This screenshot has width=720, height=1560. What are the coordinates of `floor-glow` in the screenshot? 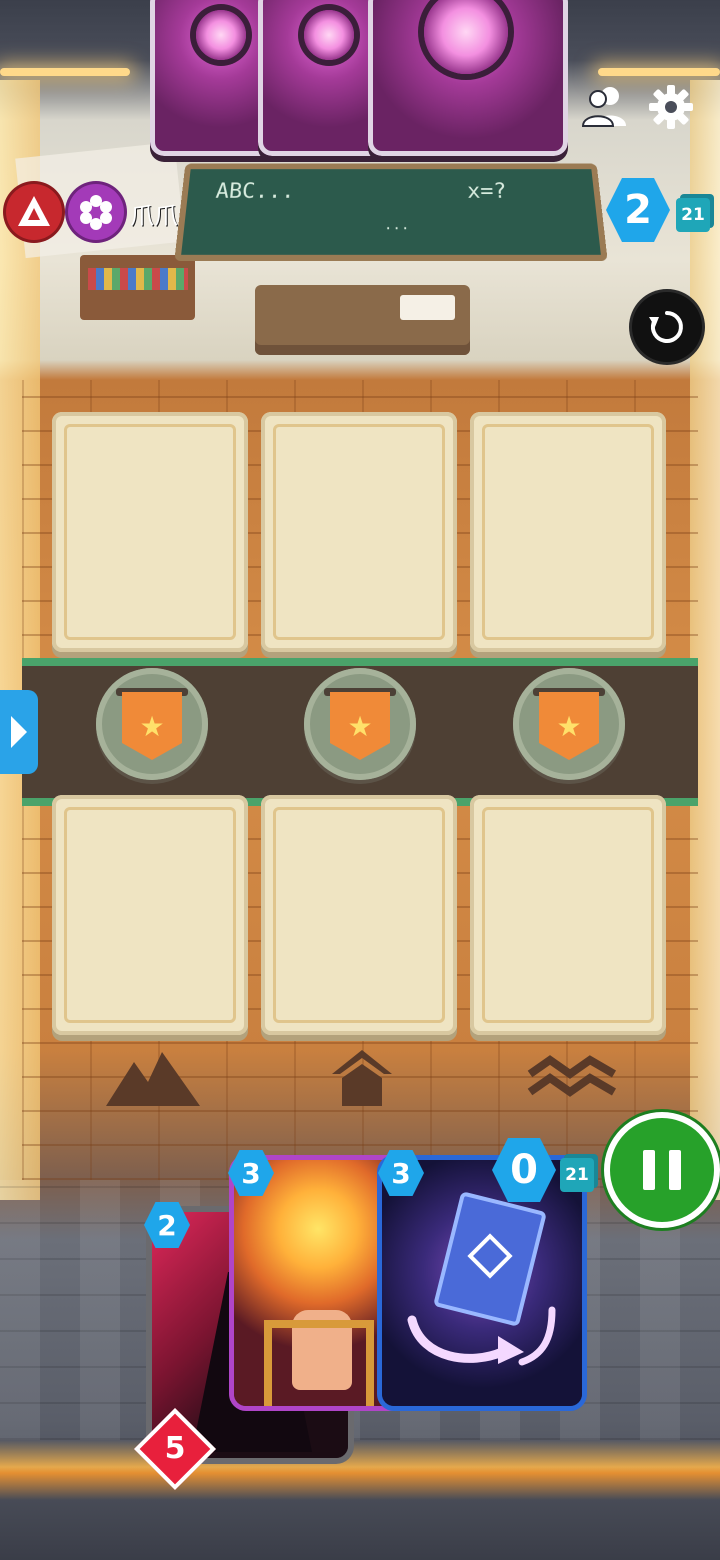 It's located at (360, 1470).